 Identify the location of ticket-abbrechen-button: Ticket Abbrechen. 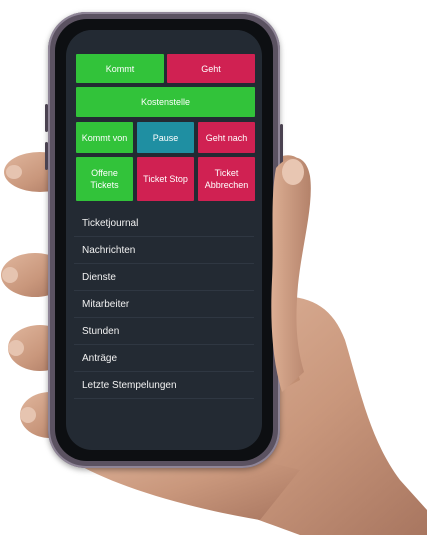
(226, 179).